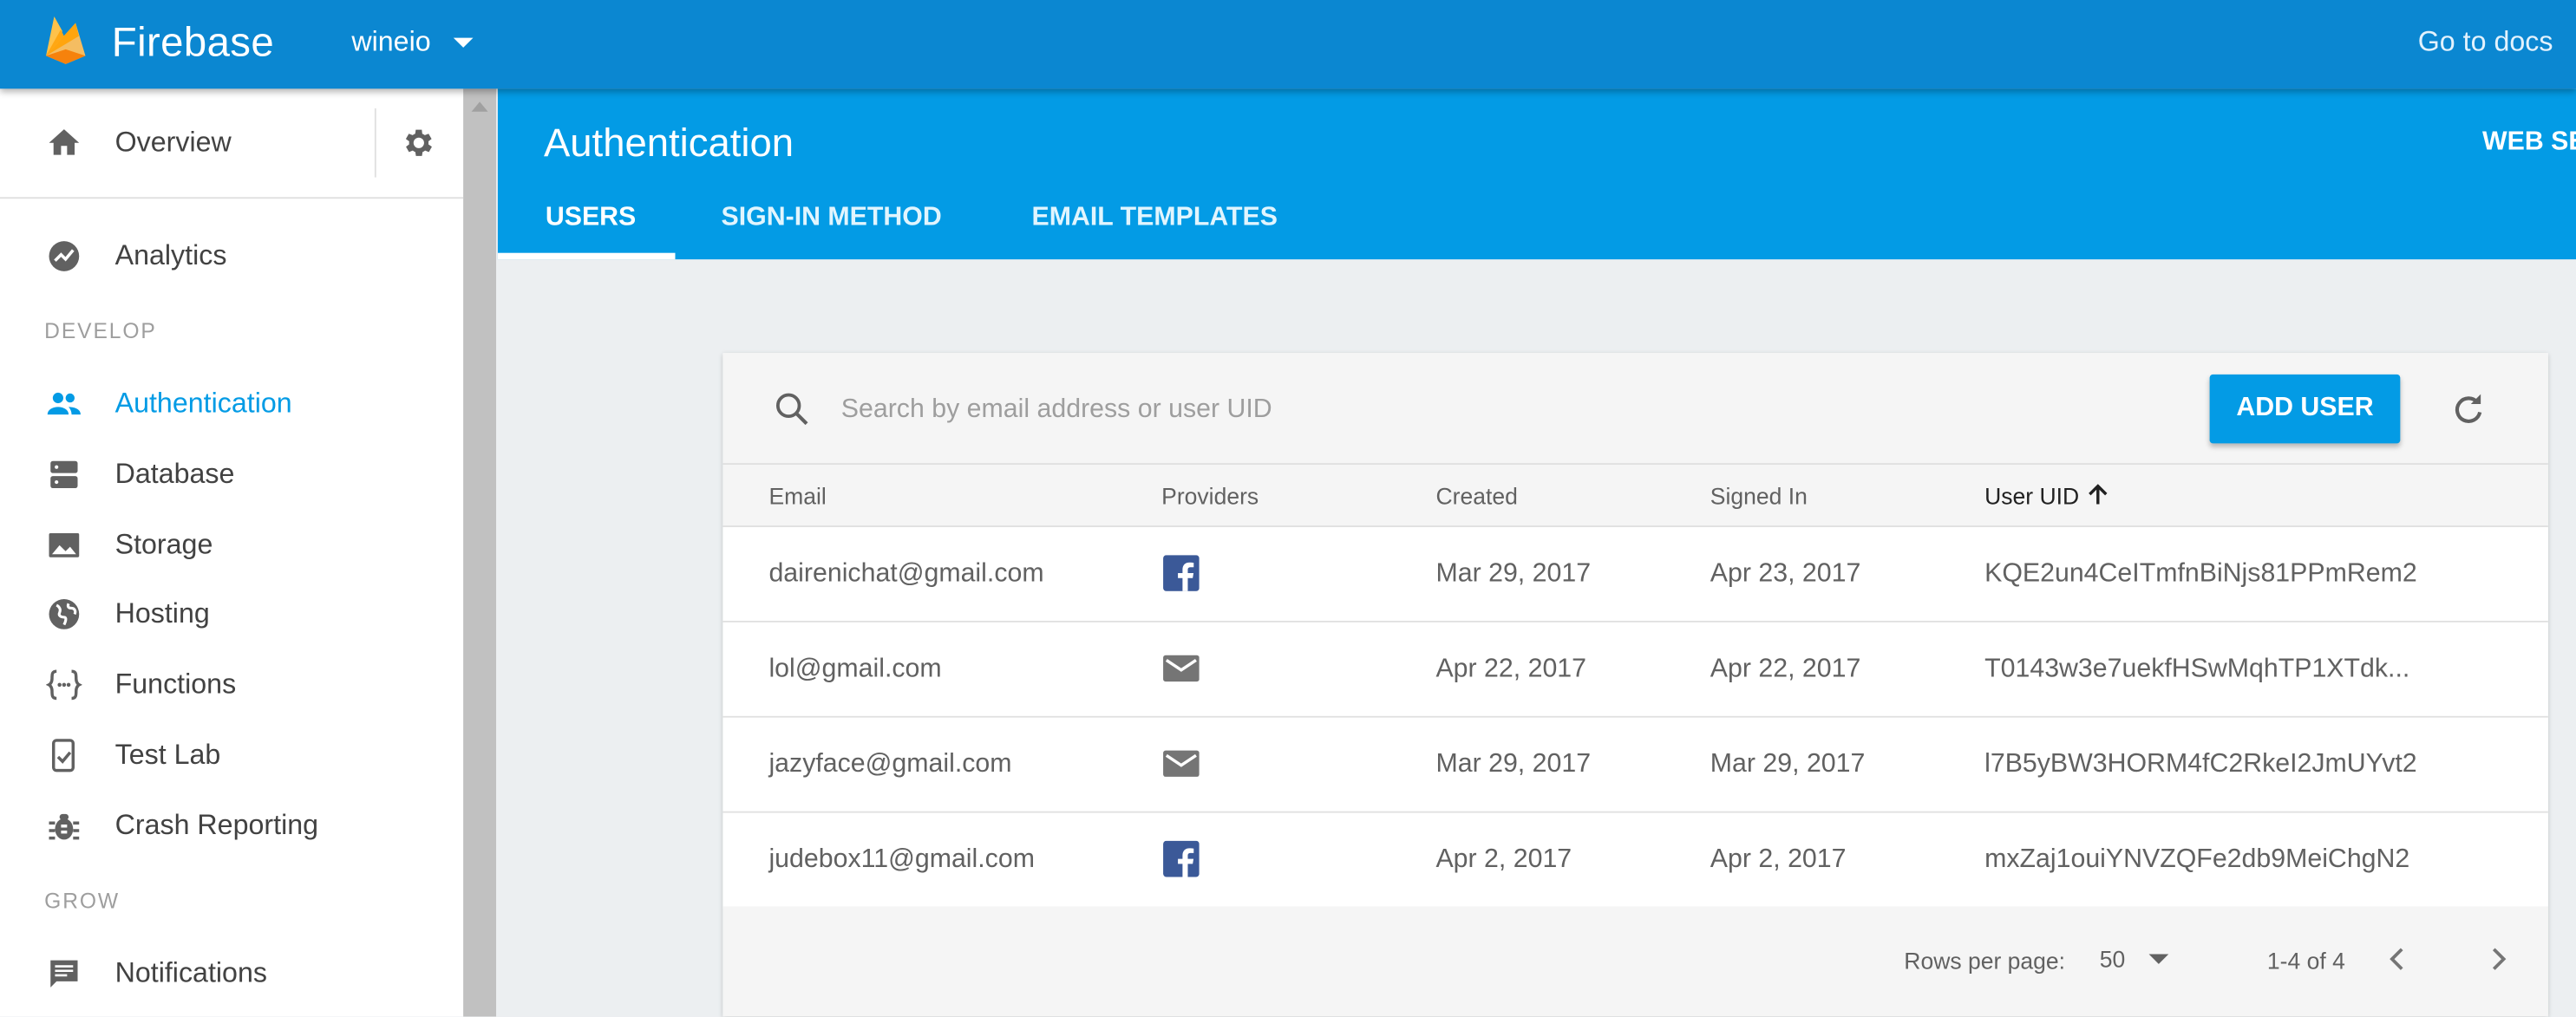  Describe the element at coordinates (2467, 408) in the screenshot. I see `refresh-icon` at that location.